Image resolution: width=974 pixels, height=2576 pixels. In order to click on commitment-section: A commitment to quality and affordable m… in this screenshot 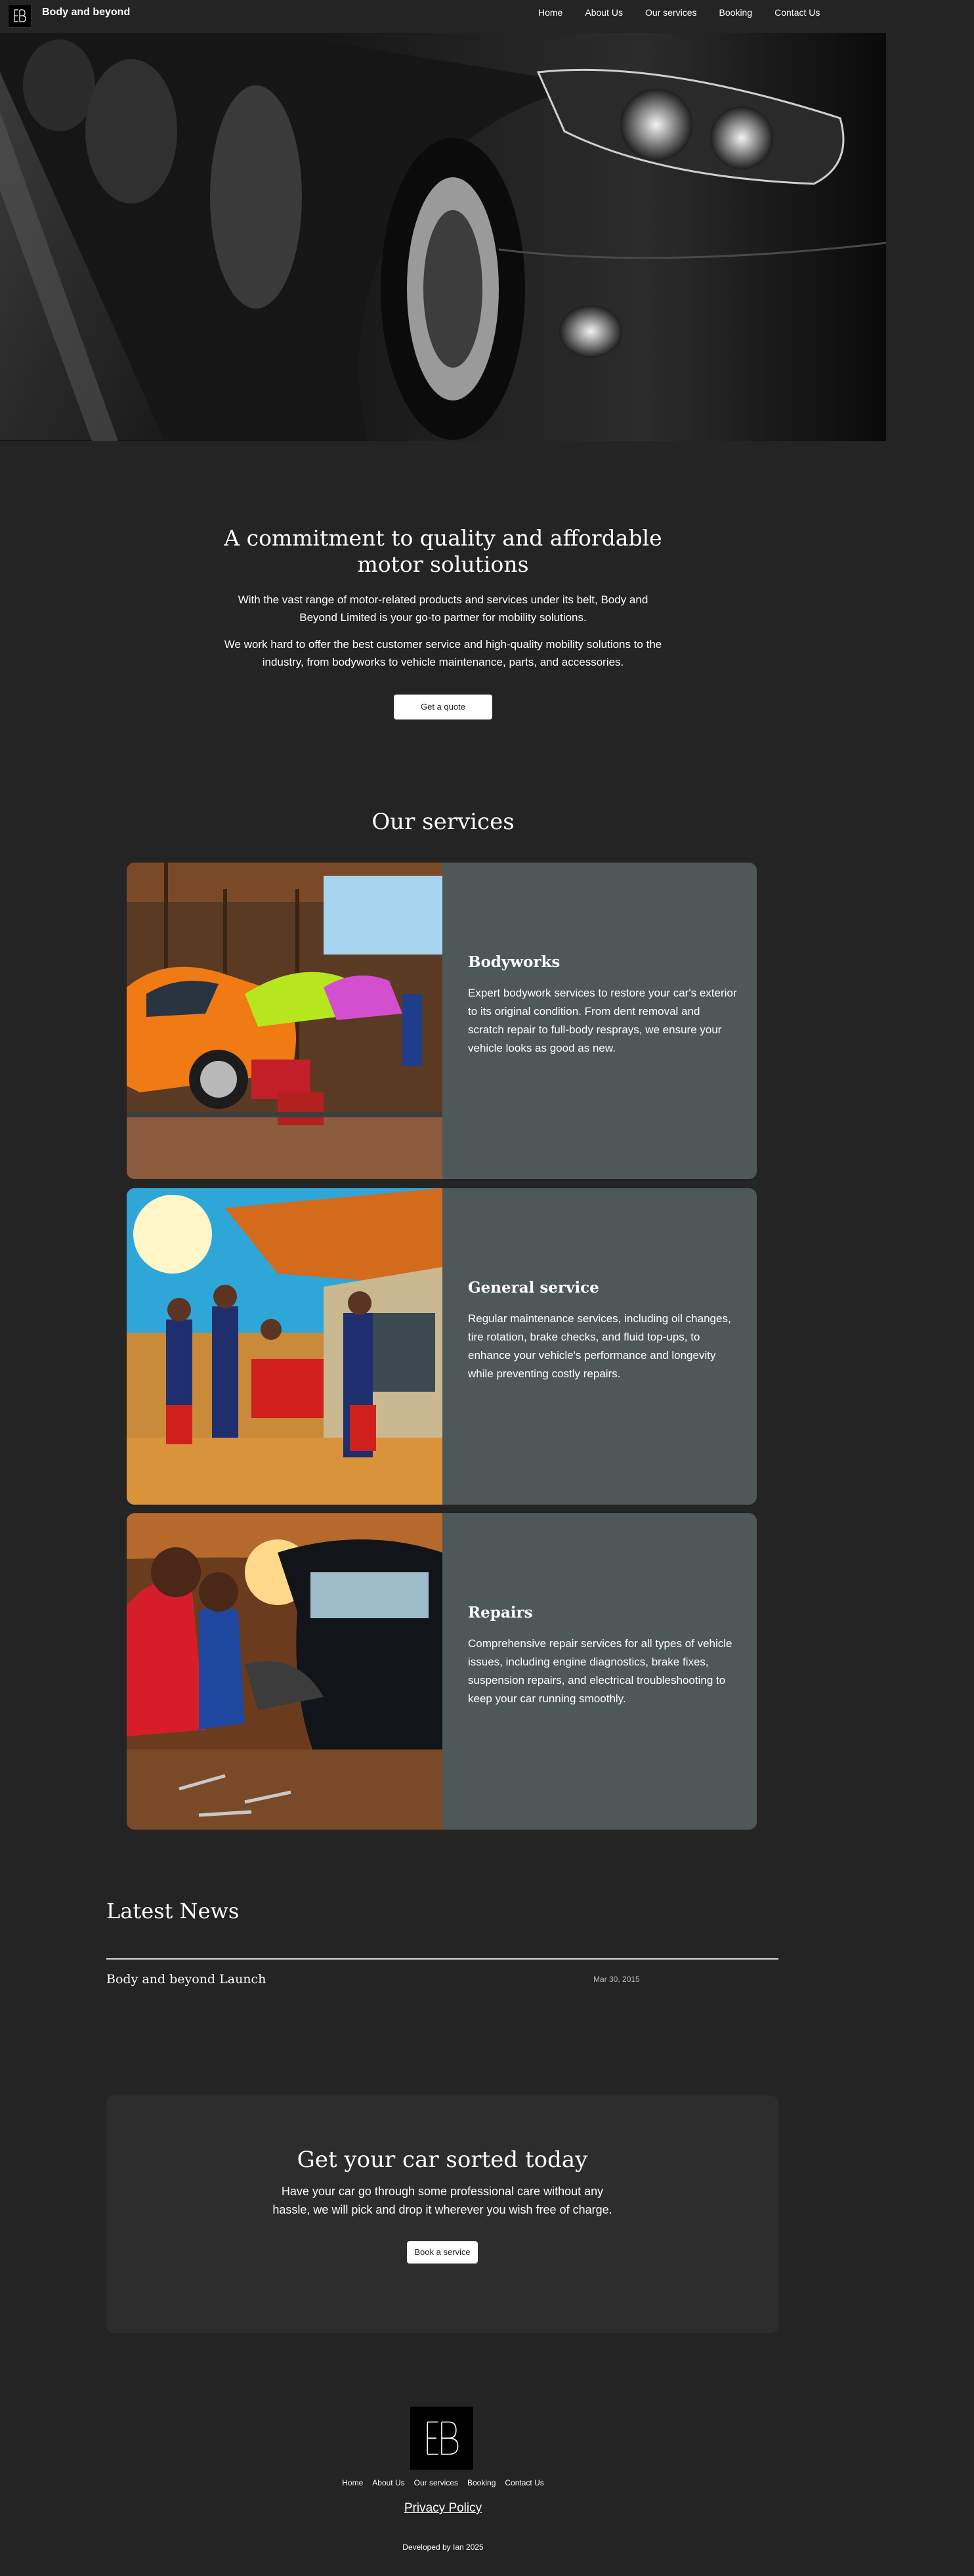, I will do `click(443, 622)`.